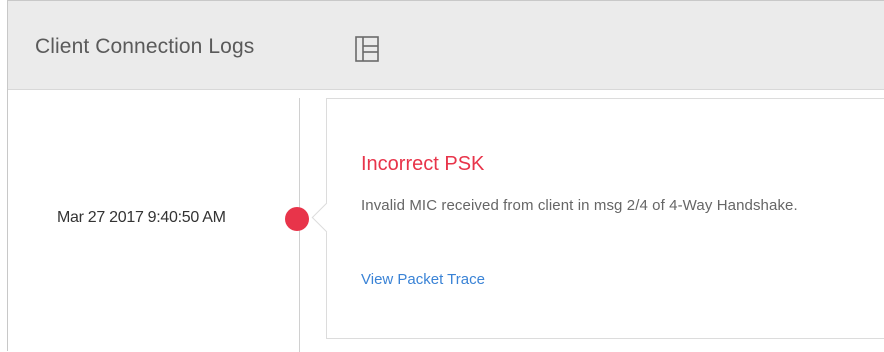  What do you see at coordinates (423, 279) in the screenshot?
I see `view-packet-trace-link: View Packet Trace` at bounding box center [423, 279].